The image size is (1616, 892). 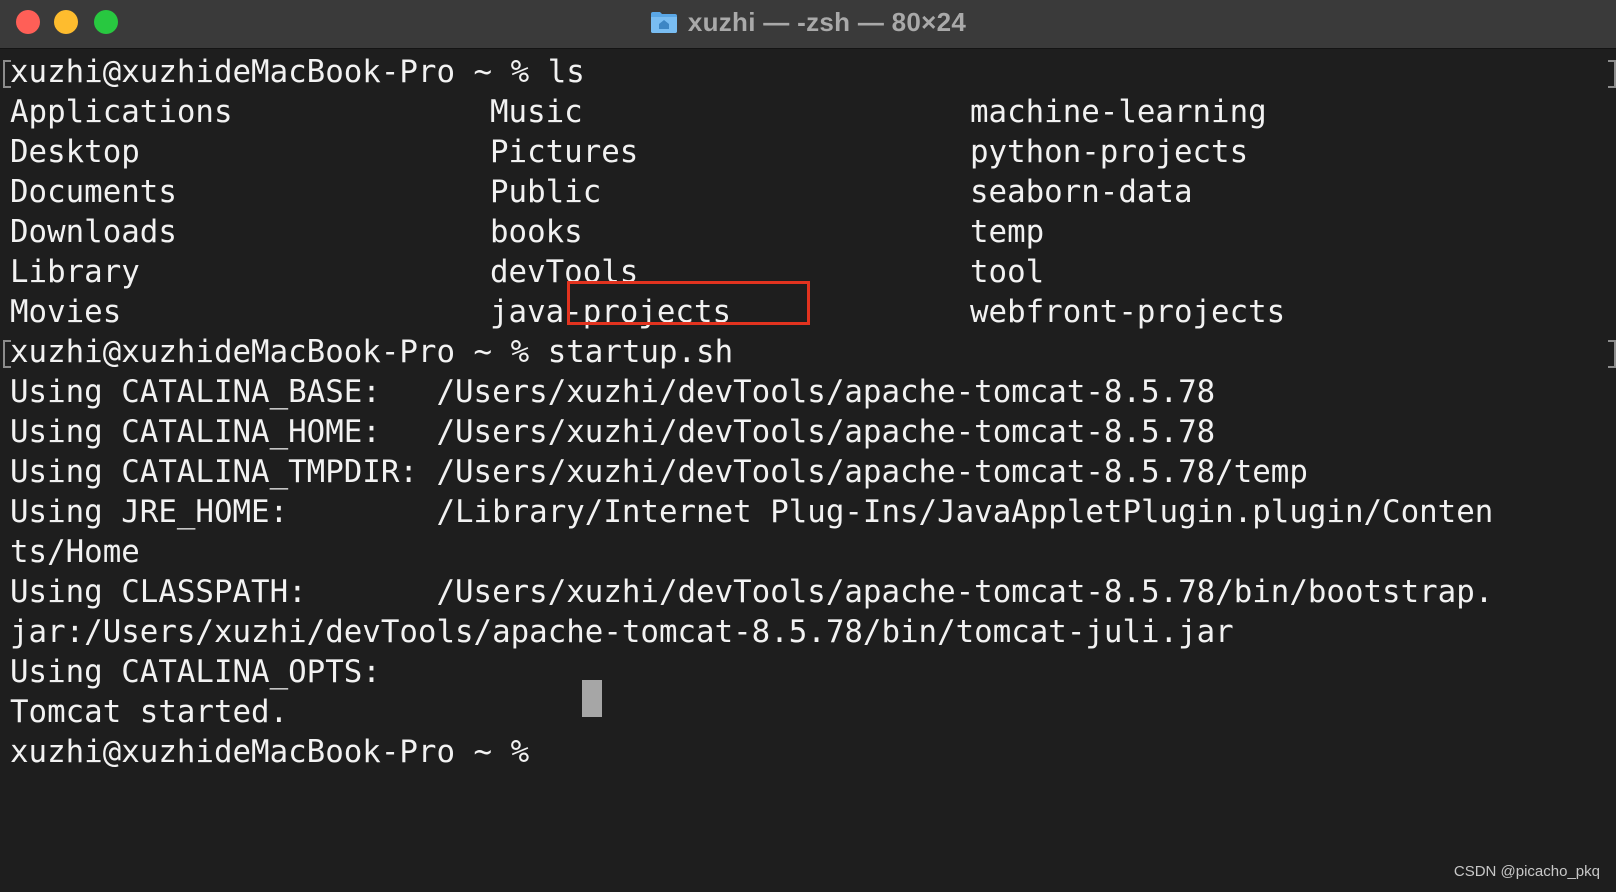 What do you see at coordinates (1109, 152) in the screenshot?
I see `ls-entry: python-projects` at bounding box center [1109, 152].